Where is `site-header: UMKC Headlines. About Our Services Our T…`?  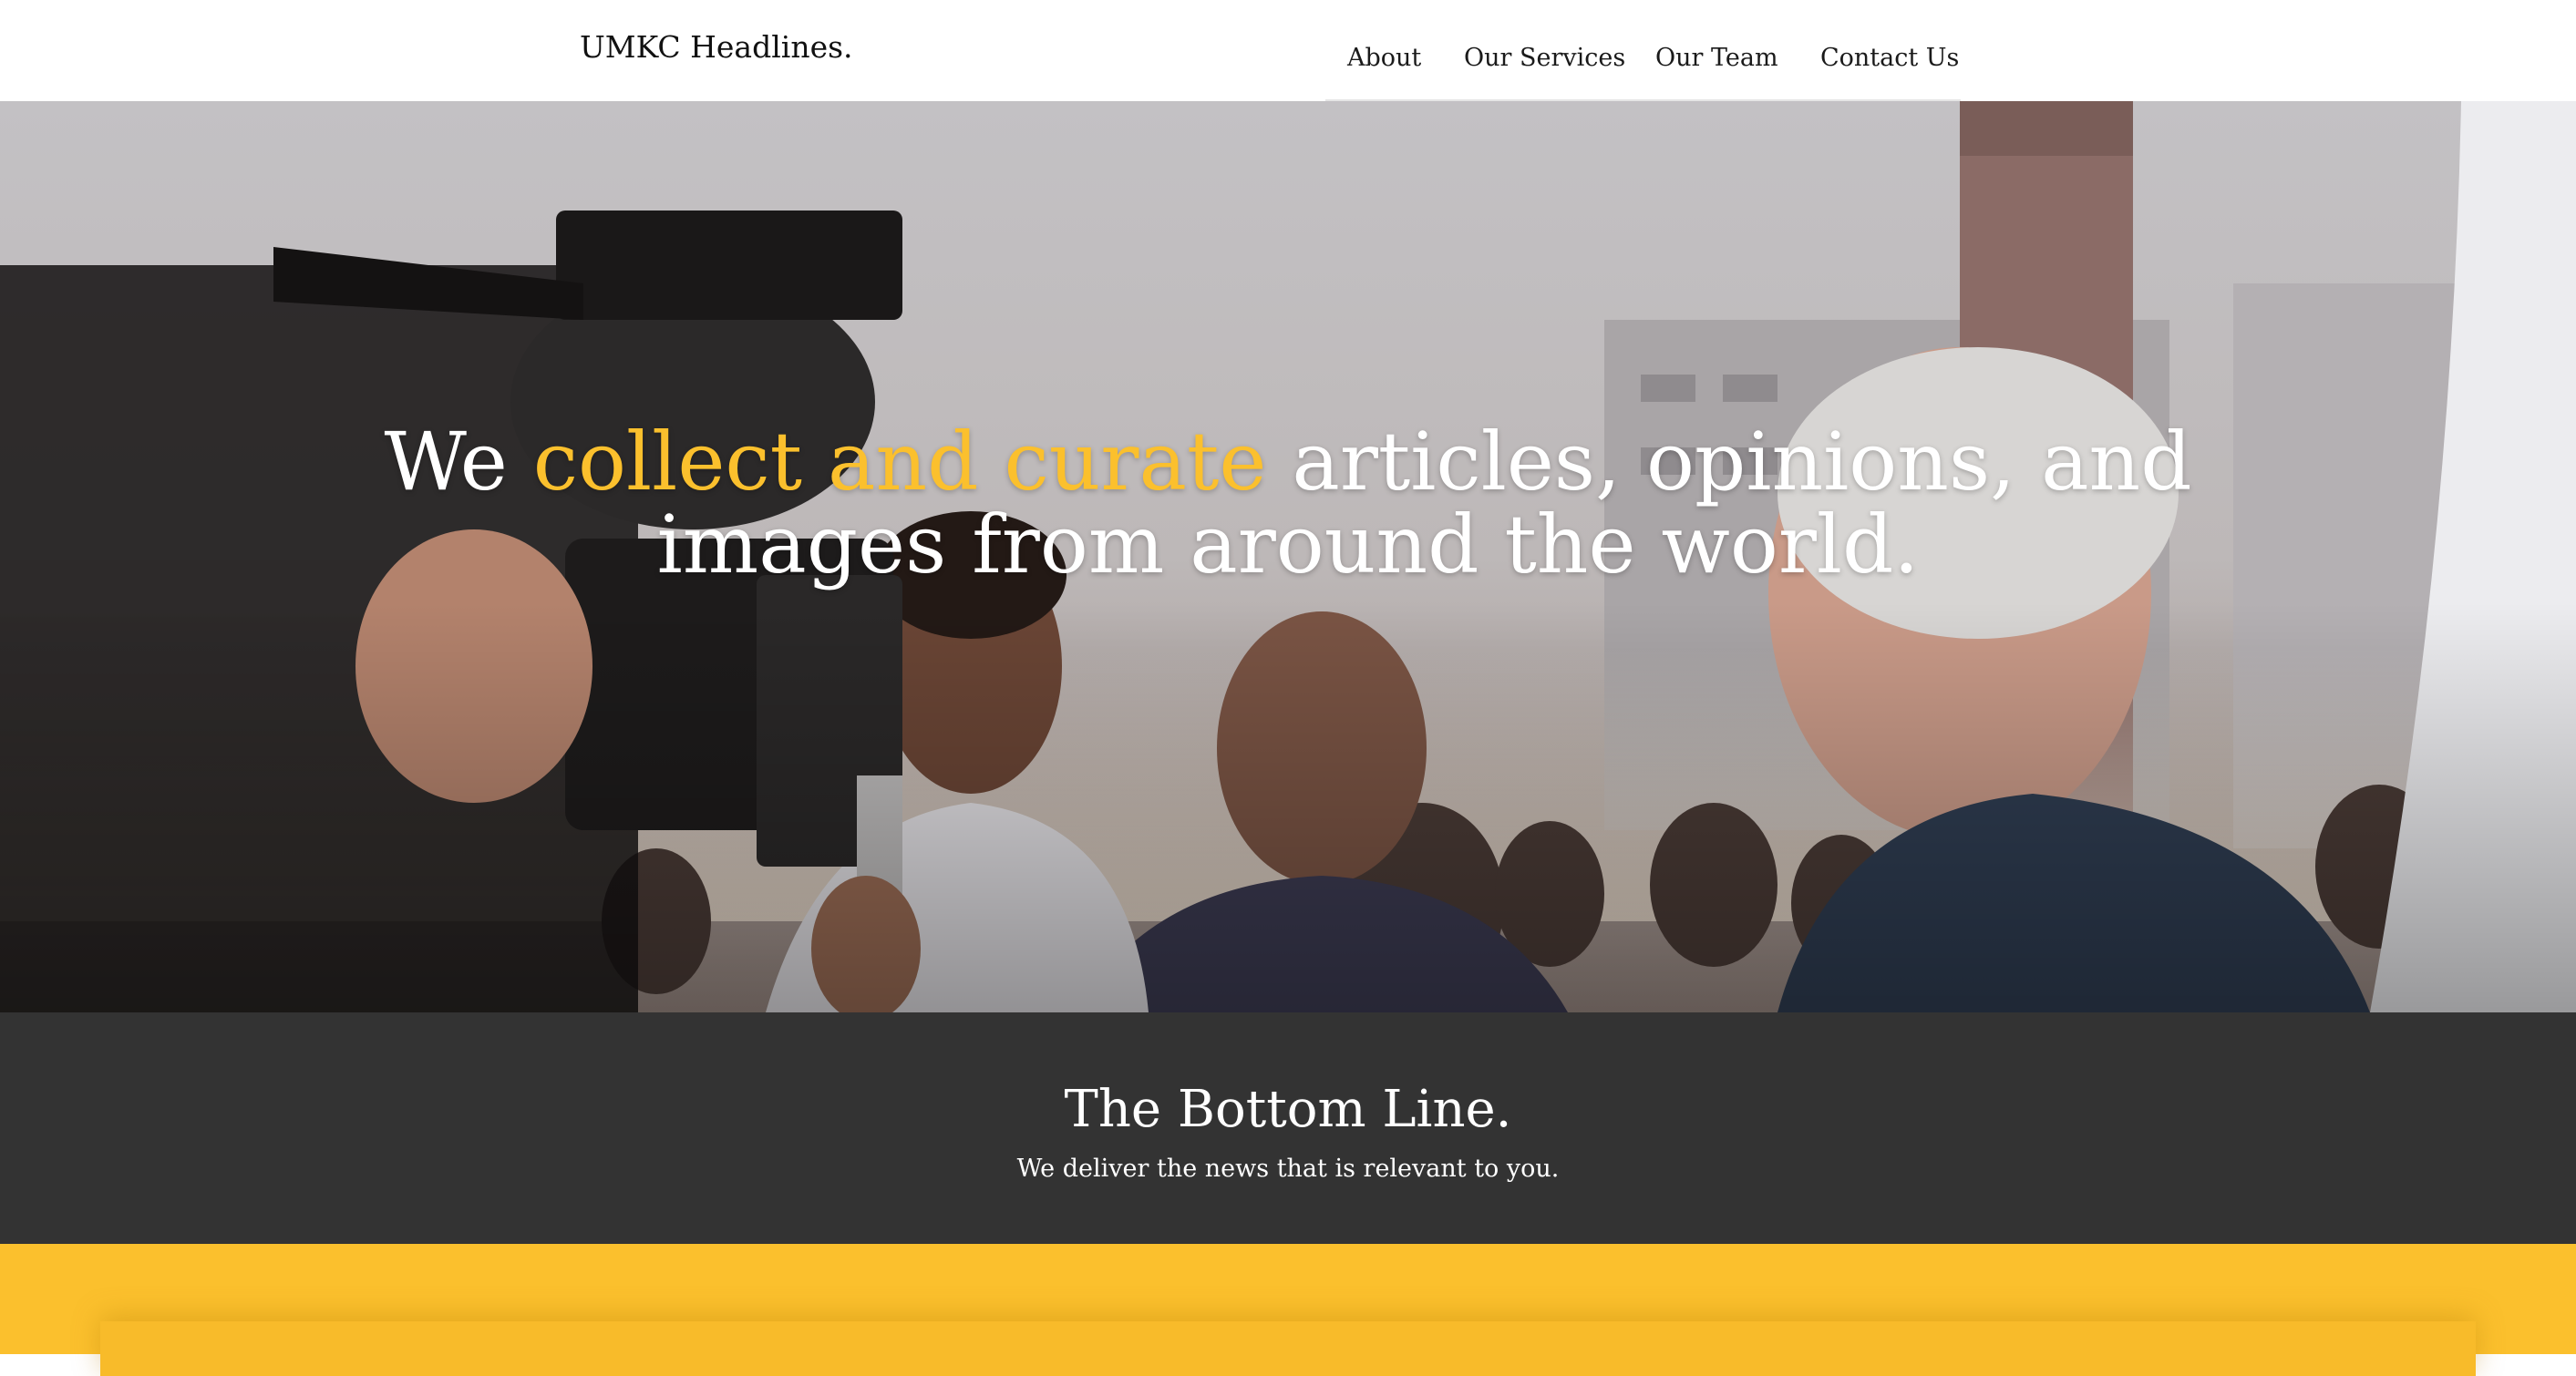 site-header: UMKC Headlines. About Our Services Our T… is located at coordinates (1288, 51).